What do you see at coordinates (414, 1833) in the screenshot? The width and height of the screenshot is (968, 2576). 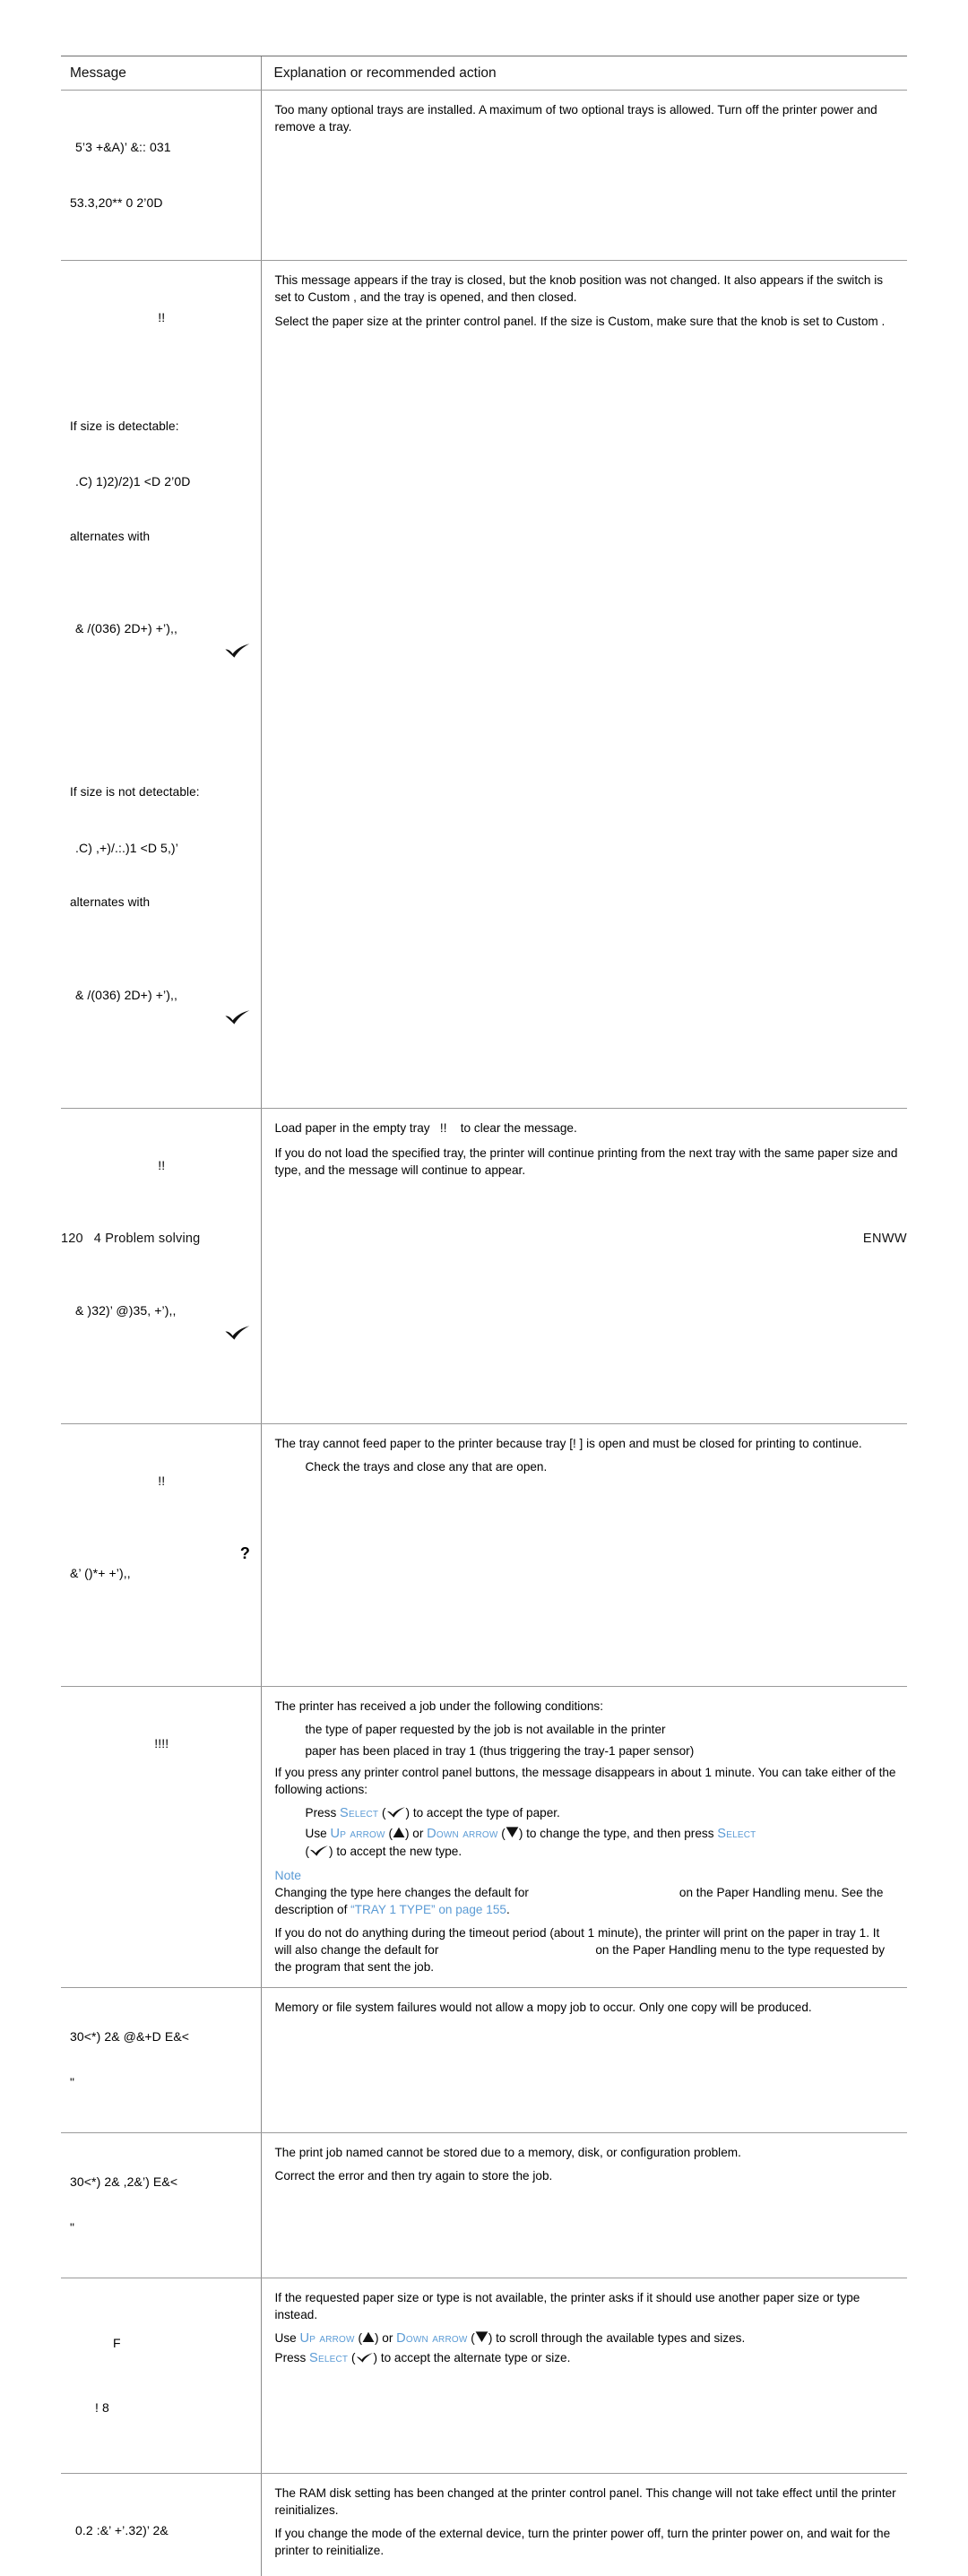 I see `text-fragment: ) or` at bounding box center [414, 1833].